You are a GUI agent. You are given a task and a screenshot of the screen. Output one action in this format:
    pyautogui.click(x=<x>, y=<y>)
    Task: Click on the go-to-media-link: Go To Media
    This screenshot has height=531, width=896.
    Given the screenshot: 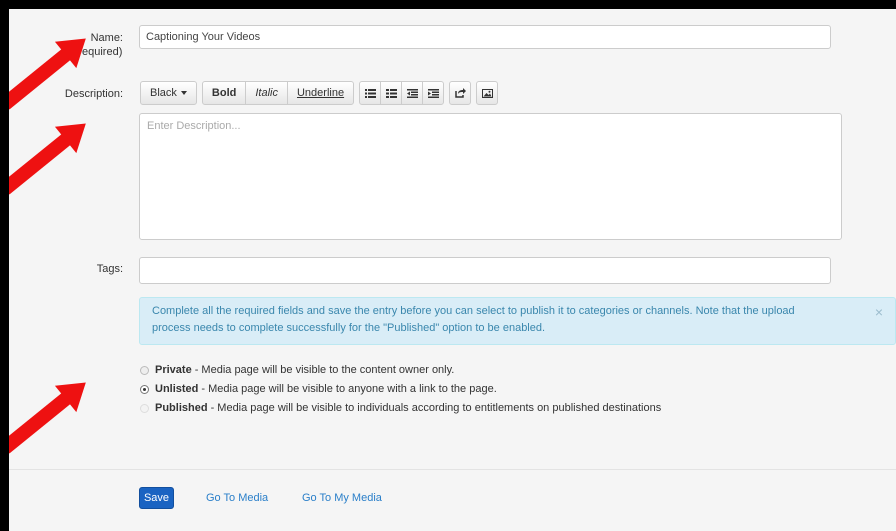 What is the action you would take?
    pyautogui.click(x=237, y=498)
    